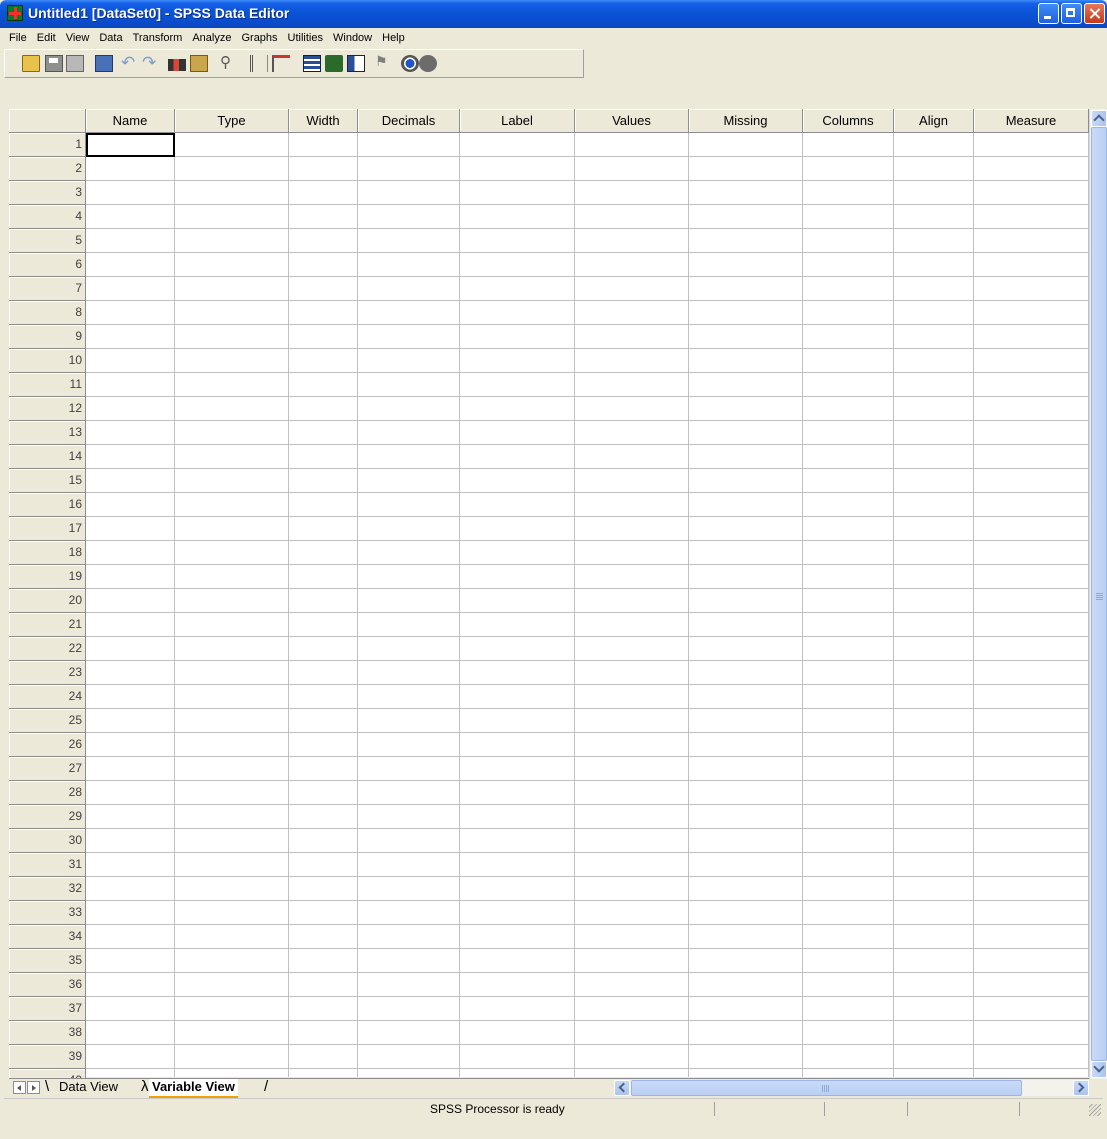 The height and width of the screenshot is (1139, 1107). Describe the element at coordinates (110, 38) in the screenshot. I see `menu-data: Data` at that location.